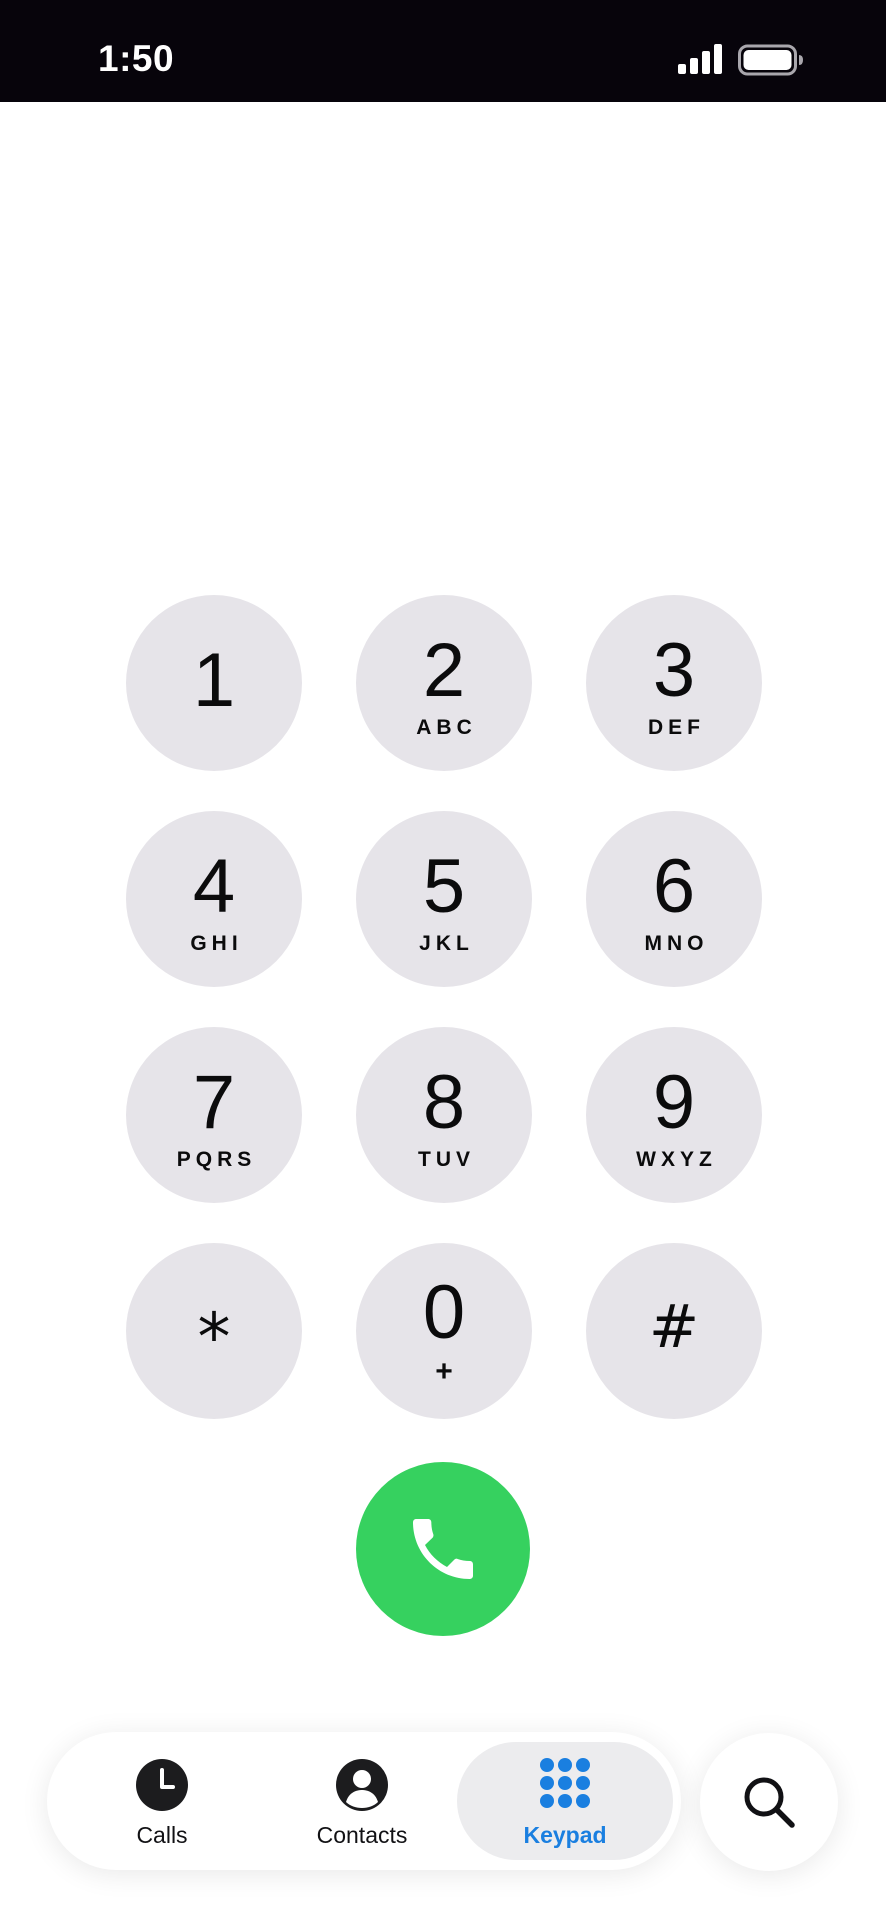 This screenshot has width=886, height=1918. Describe the element at coordinates (362, 1785) in the screenshot. I see `person-circle-icon` at that location.